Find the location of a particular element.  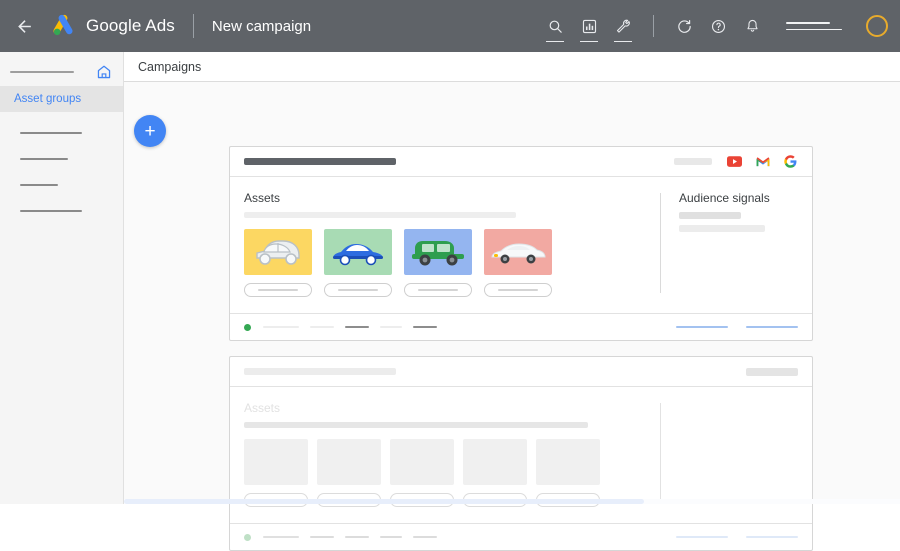

brand: Google Ads is located at coordinates (112, 26).